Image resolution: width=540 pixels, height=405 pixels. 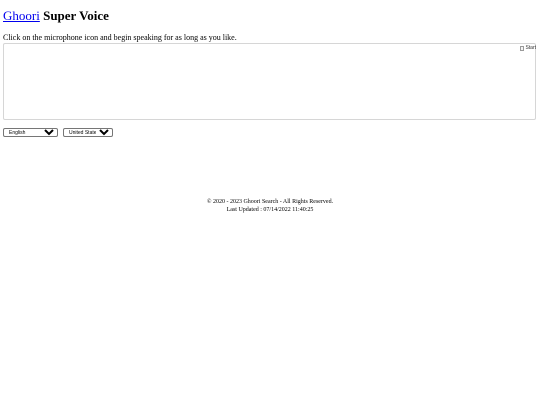 What do you see at coordinates (270, 210) in the screenshot?
I see `last-updated-text: Last Updated : 07/14/2022 11:40:25` at bounding box center [270, 210].